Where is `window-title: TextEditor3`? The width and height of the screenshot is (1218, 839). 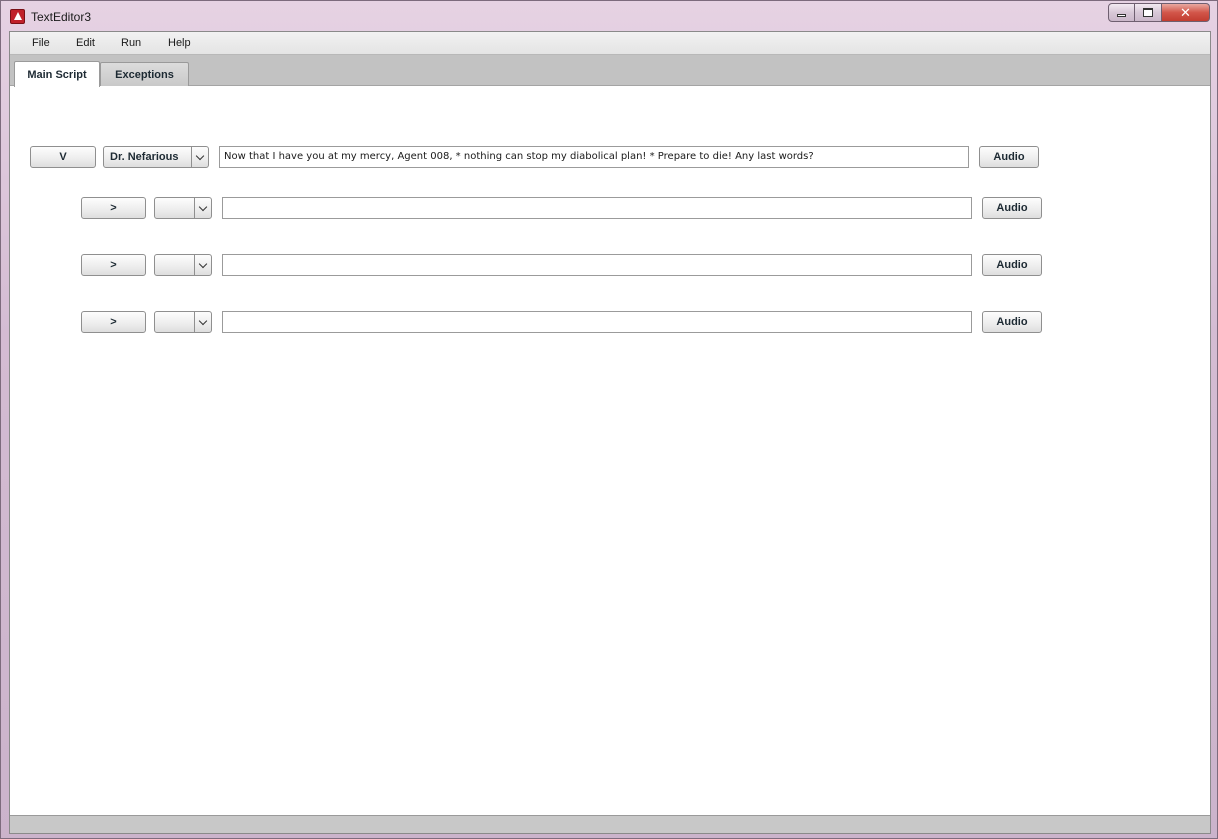
window-title: TextEditor3 is located at coordinates (61, 17).